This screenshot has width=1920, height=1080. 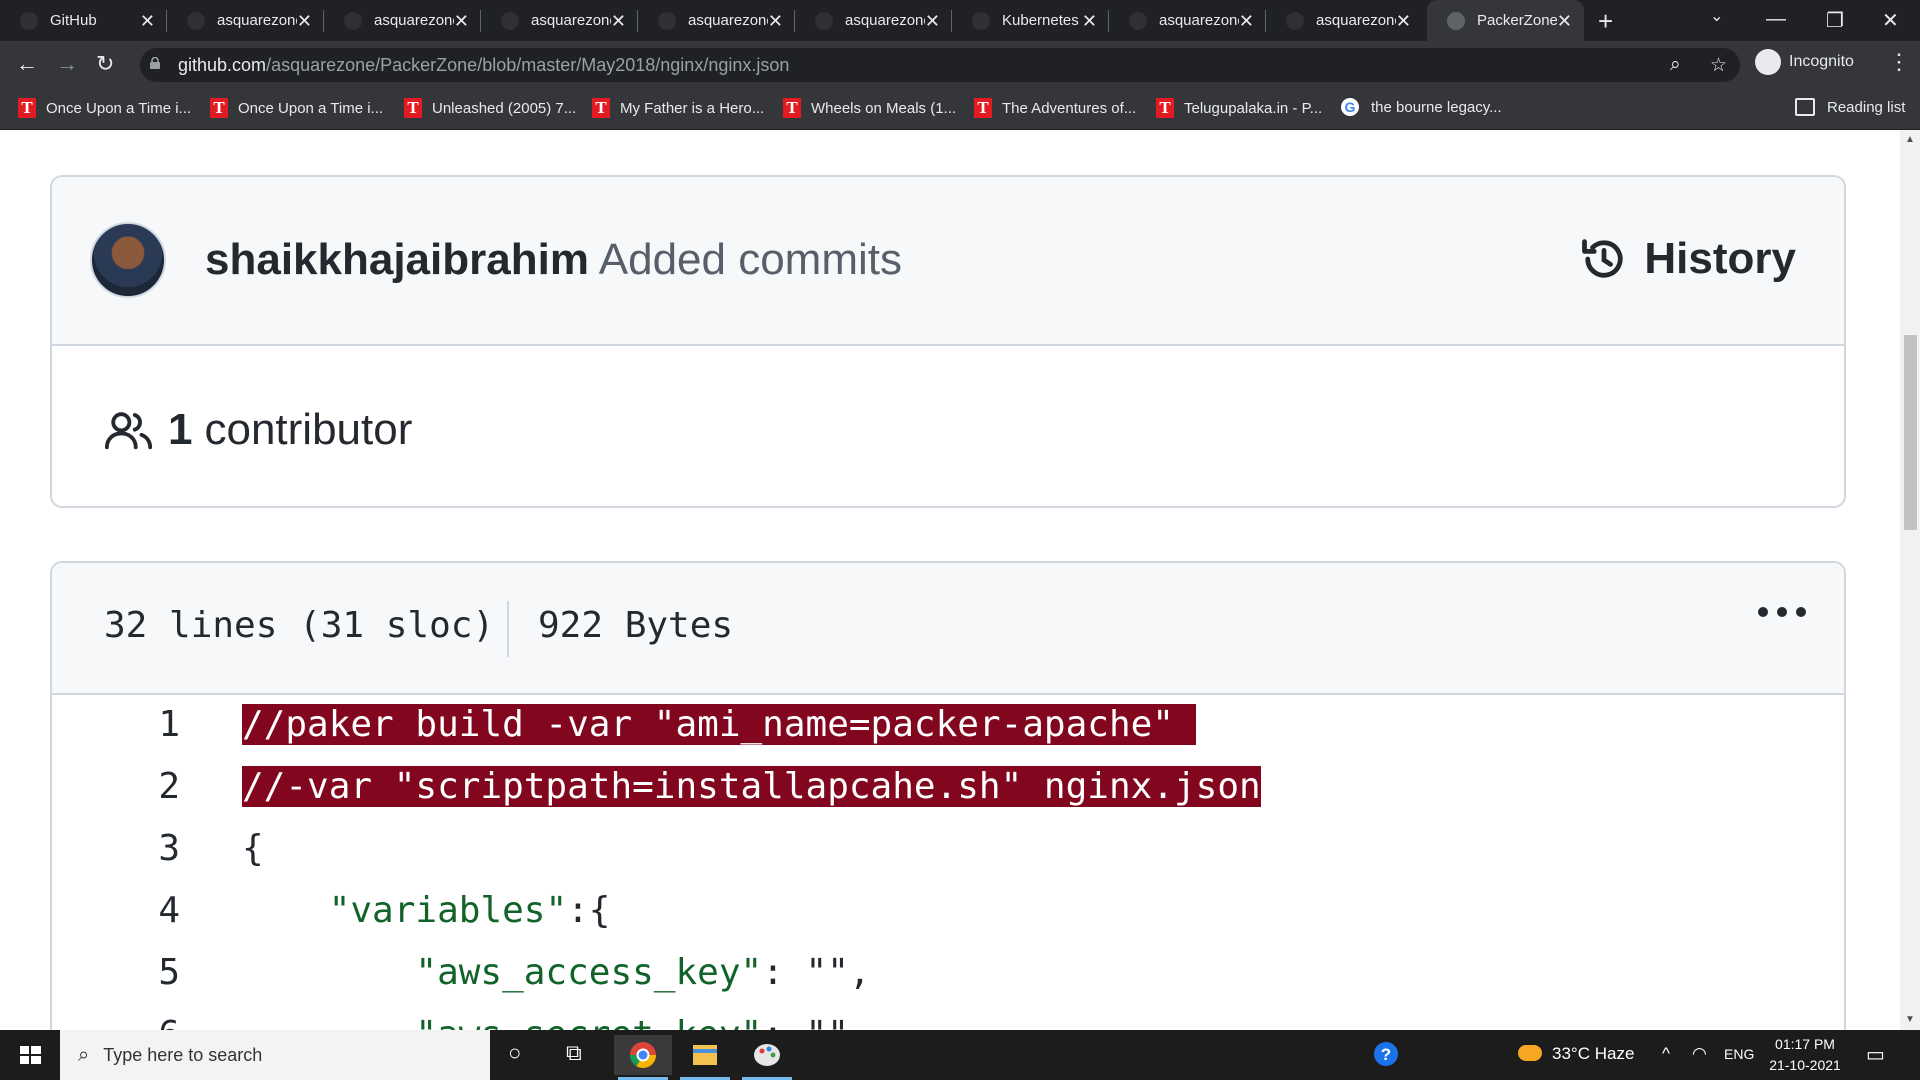 What do you see at coordinates (1835, 20) in the screenshot?
I see `restore-icon: ❐` at bounding box center [1835, 20].